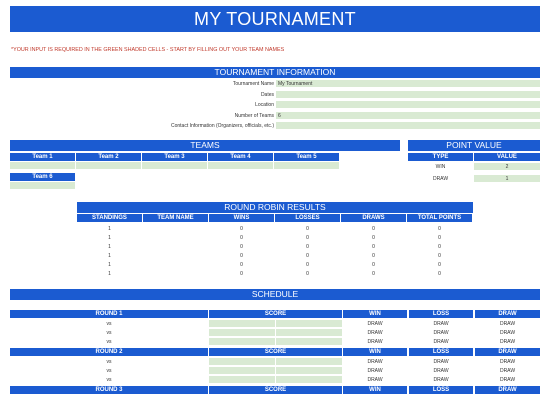 This screenshot has height=406, width=547. I want to click on info-label: Dates, so click(267, 94).